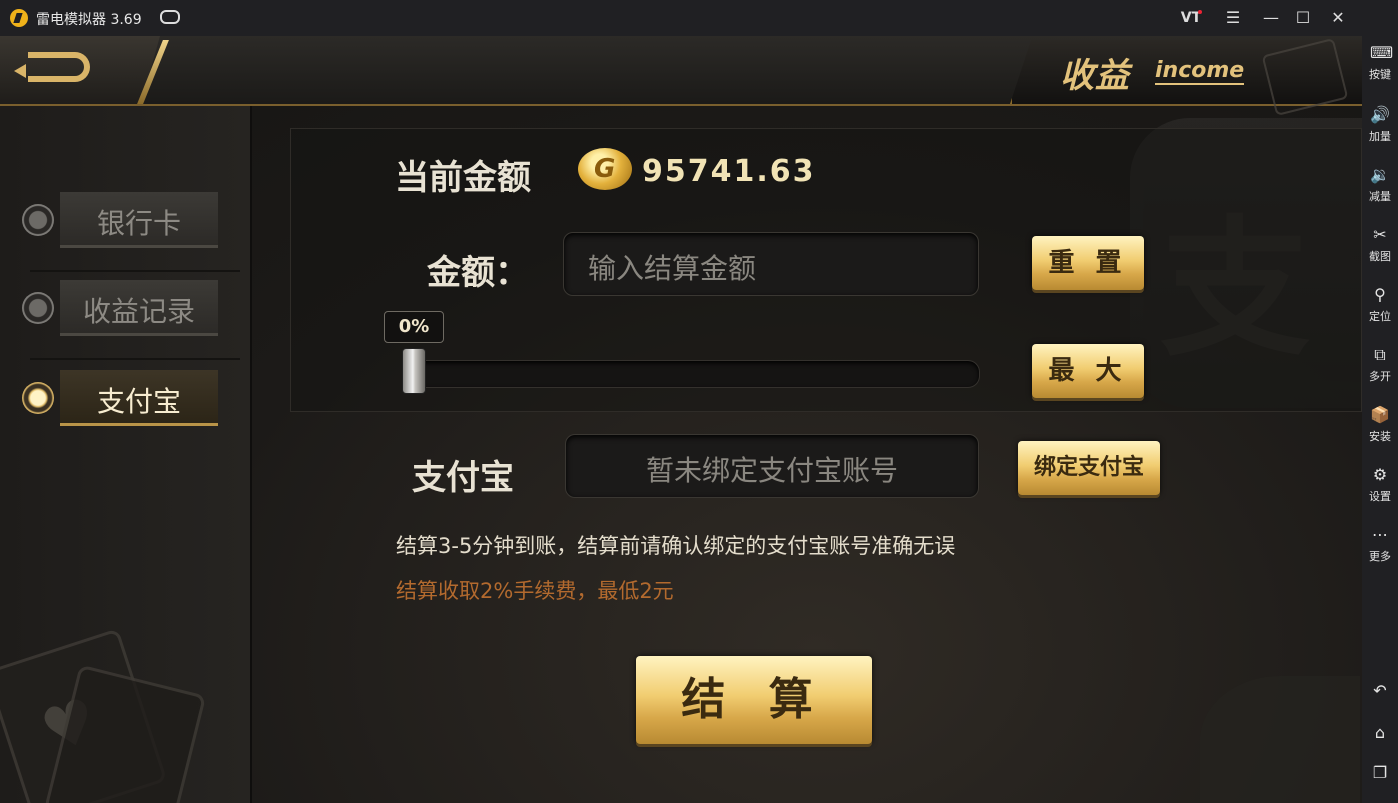 The height and width of the screenshot is (803, 1398). Describe the element at coordinates (605, 169) in the screenshot. I see `gold-coin-icon` at that location.